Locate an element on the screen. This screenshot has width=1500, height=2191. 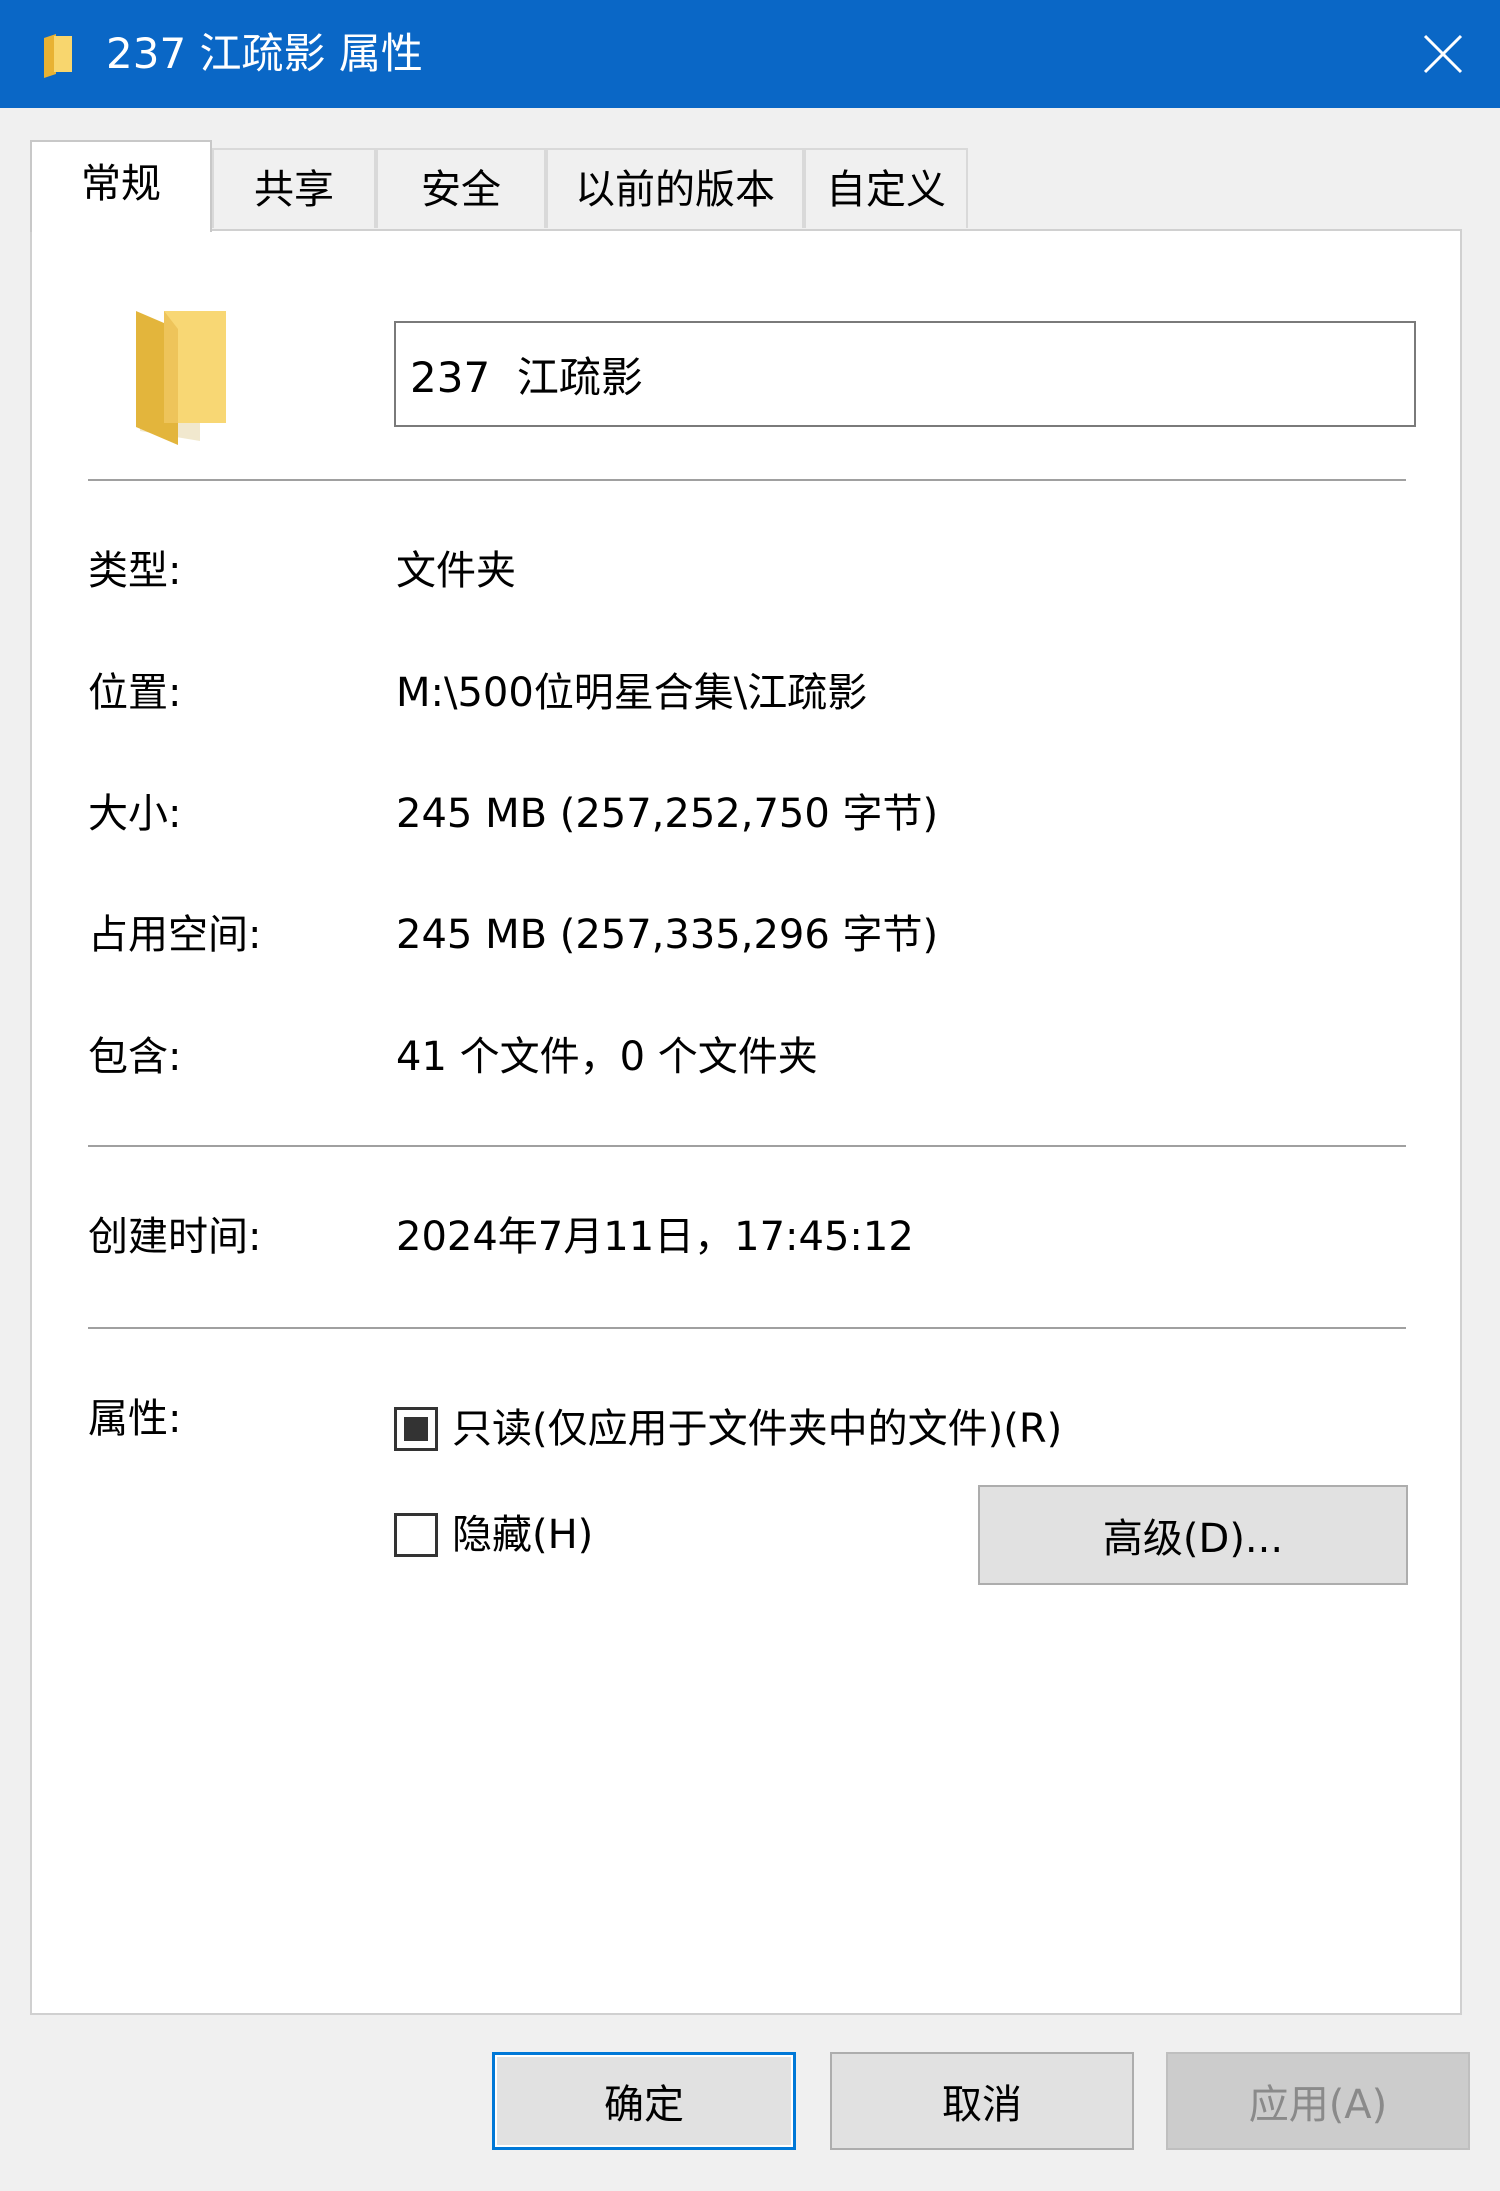
window-title: 237 江疏影 属性 is located at coordinates (264, 53).